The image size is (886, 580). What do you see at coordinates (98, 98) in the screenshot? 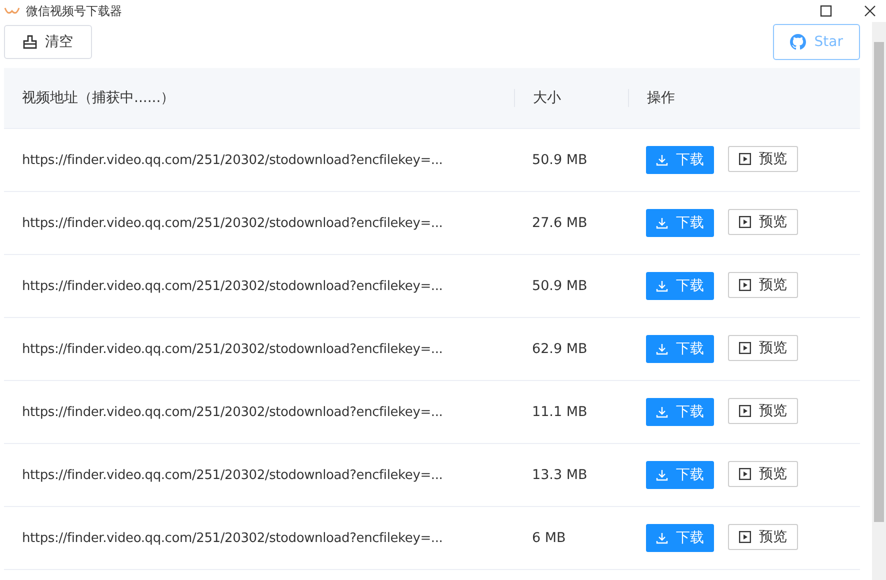
I see `column-header: 视频地址（捕获中......）` at bounding box center [98, 98].